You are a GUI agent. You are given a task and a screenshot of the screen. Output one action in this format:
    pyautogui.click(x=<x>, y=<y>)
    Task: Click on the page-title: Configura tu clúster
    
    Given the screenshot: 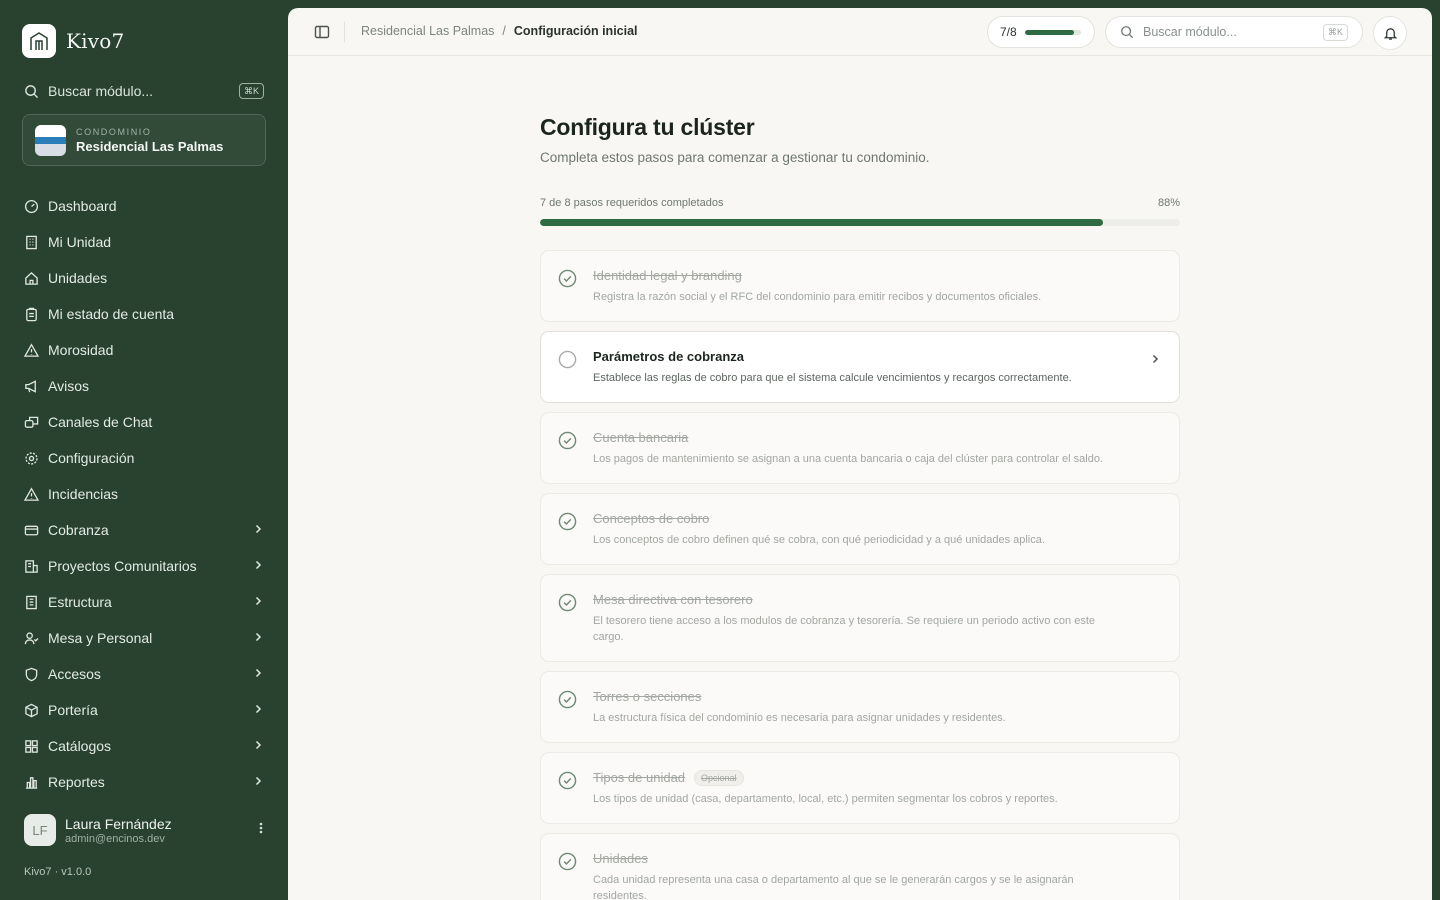 What is the action you would take?
    pyautogui.click(x=647, y=127)
    